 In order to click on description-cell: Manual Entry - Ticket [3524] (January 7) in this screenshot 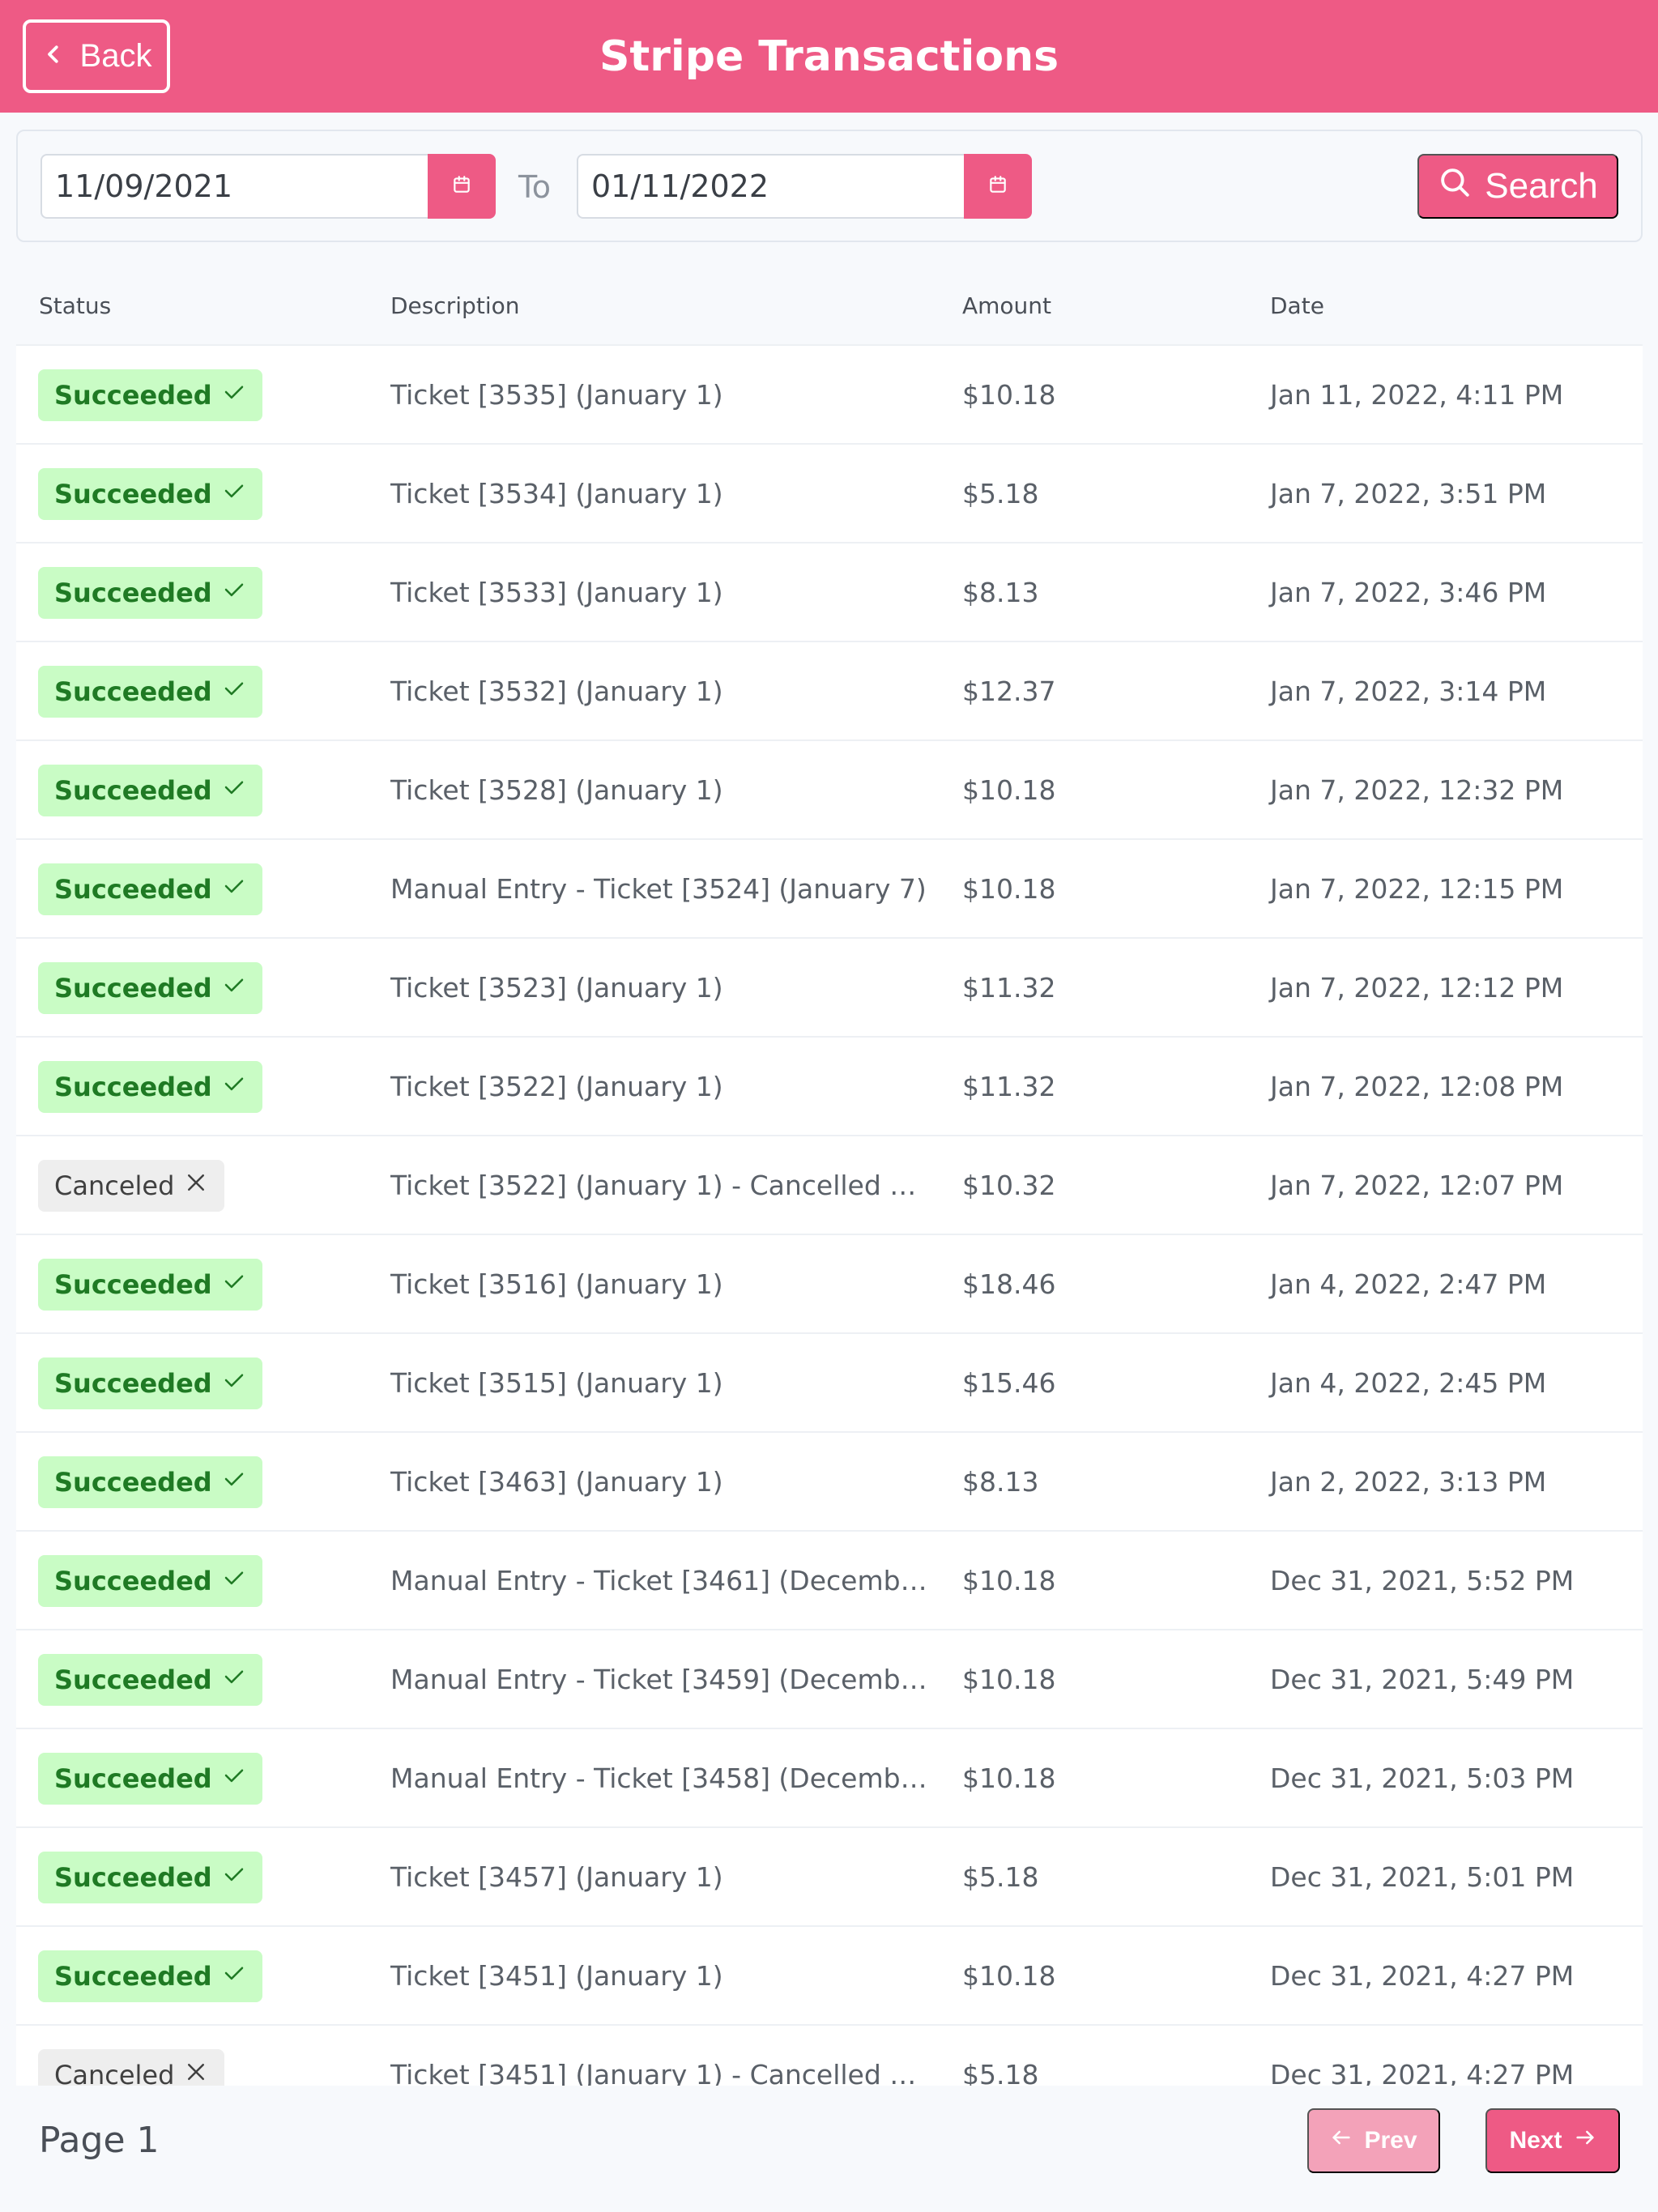, I will do `click(658, 889)`.